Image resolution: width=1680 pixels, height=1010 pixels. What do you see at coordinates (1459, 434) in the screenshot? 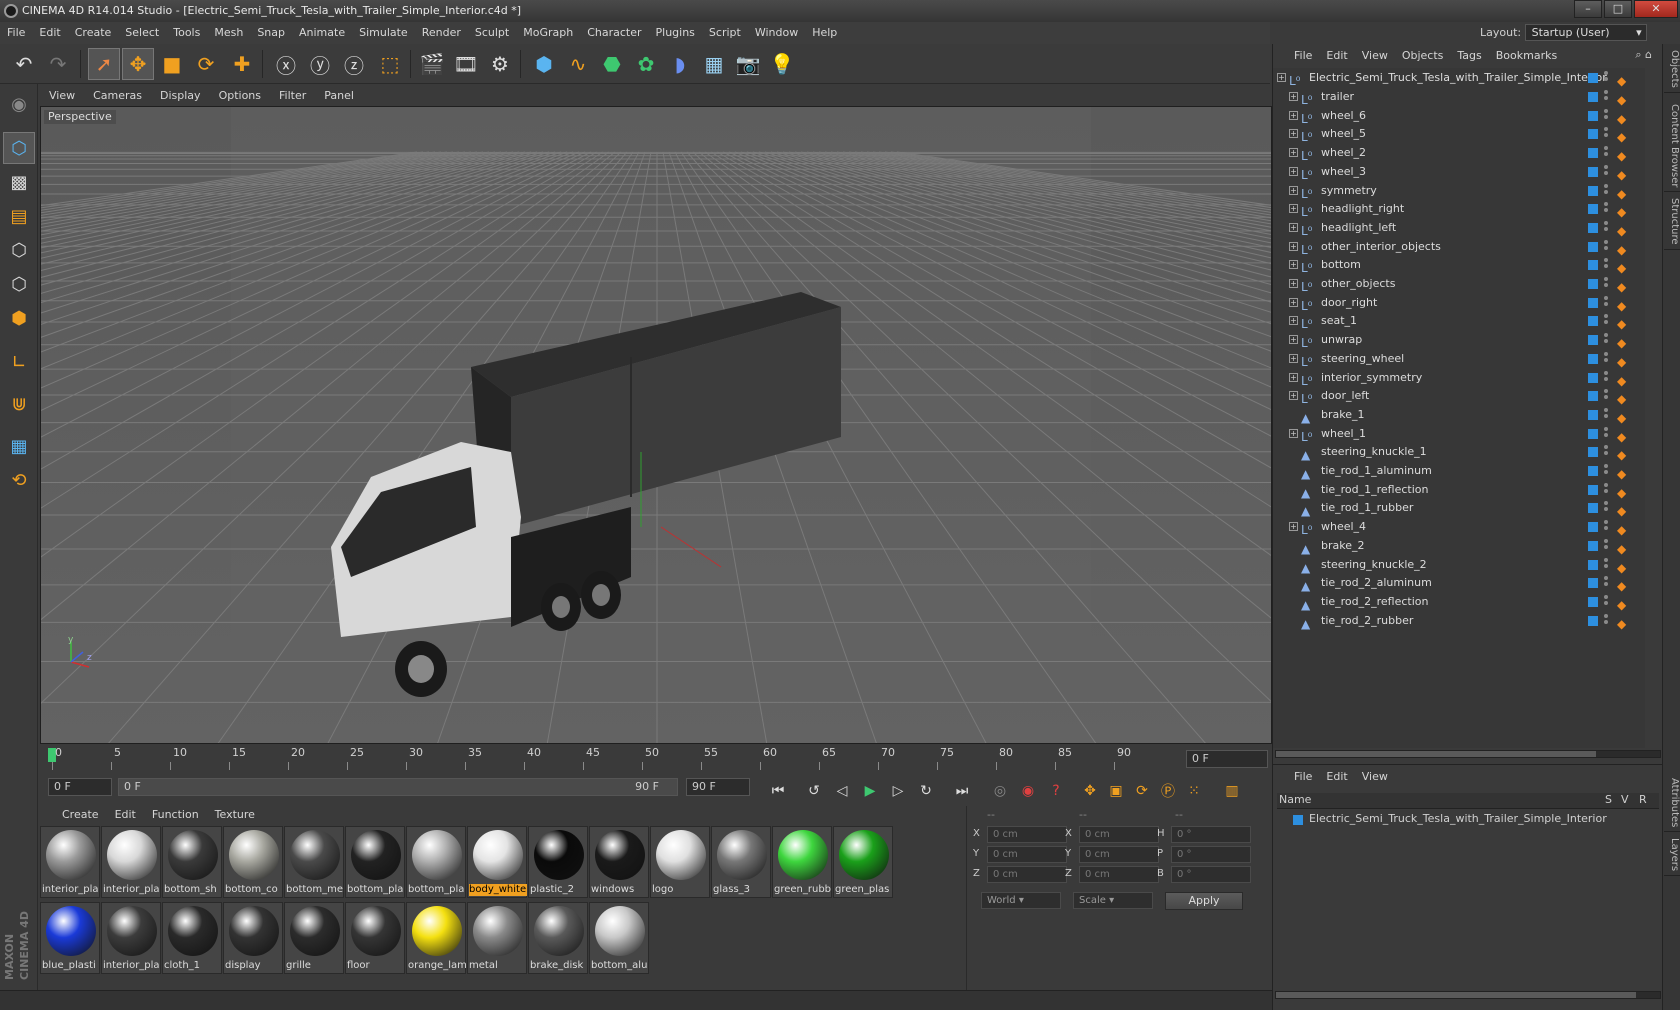
I see `object-row: + L⁰ wheel_1 ◆` at bounding box center [1459, 434].